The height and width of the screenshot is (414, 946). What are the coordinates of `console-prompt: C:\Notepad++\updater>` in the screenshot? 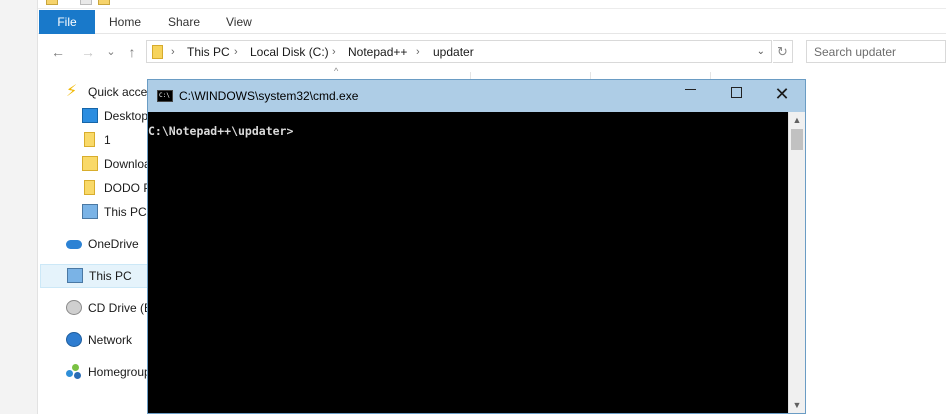 It's located at (221, 131).